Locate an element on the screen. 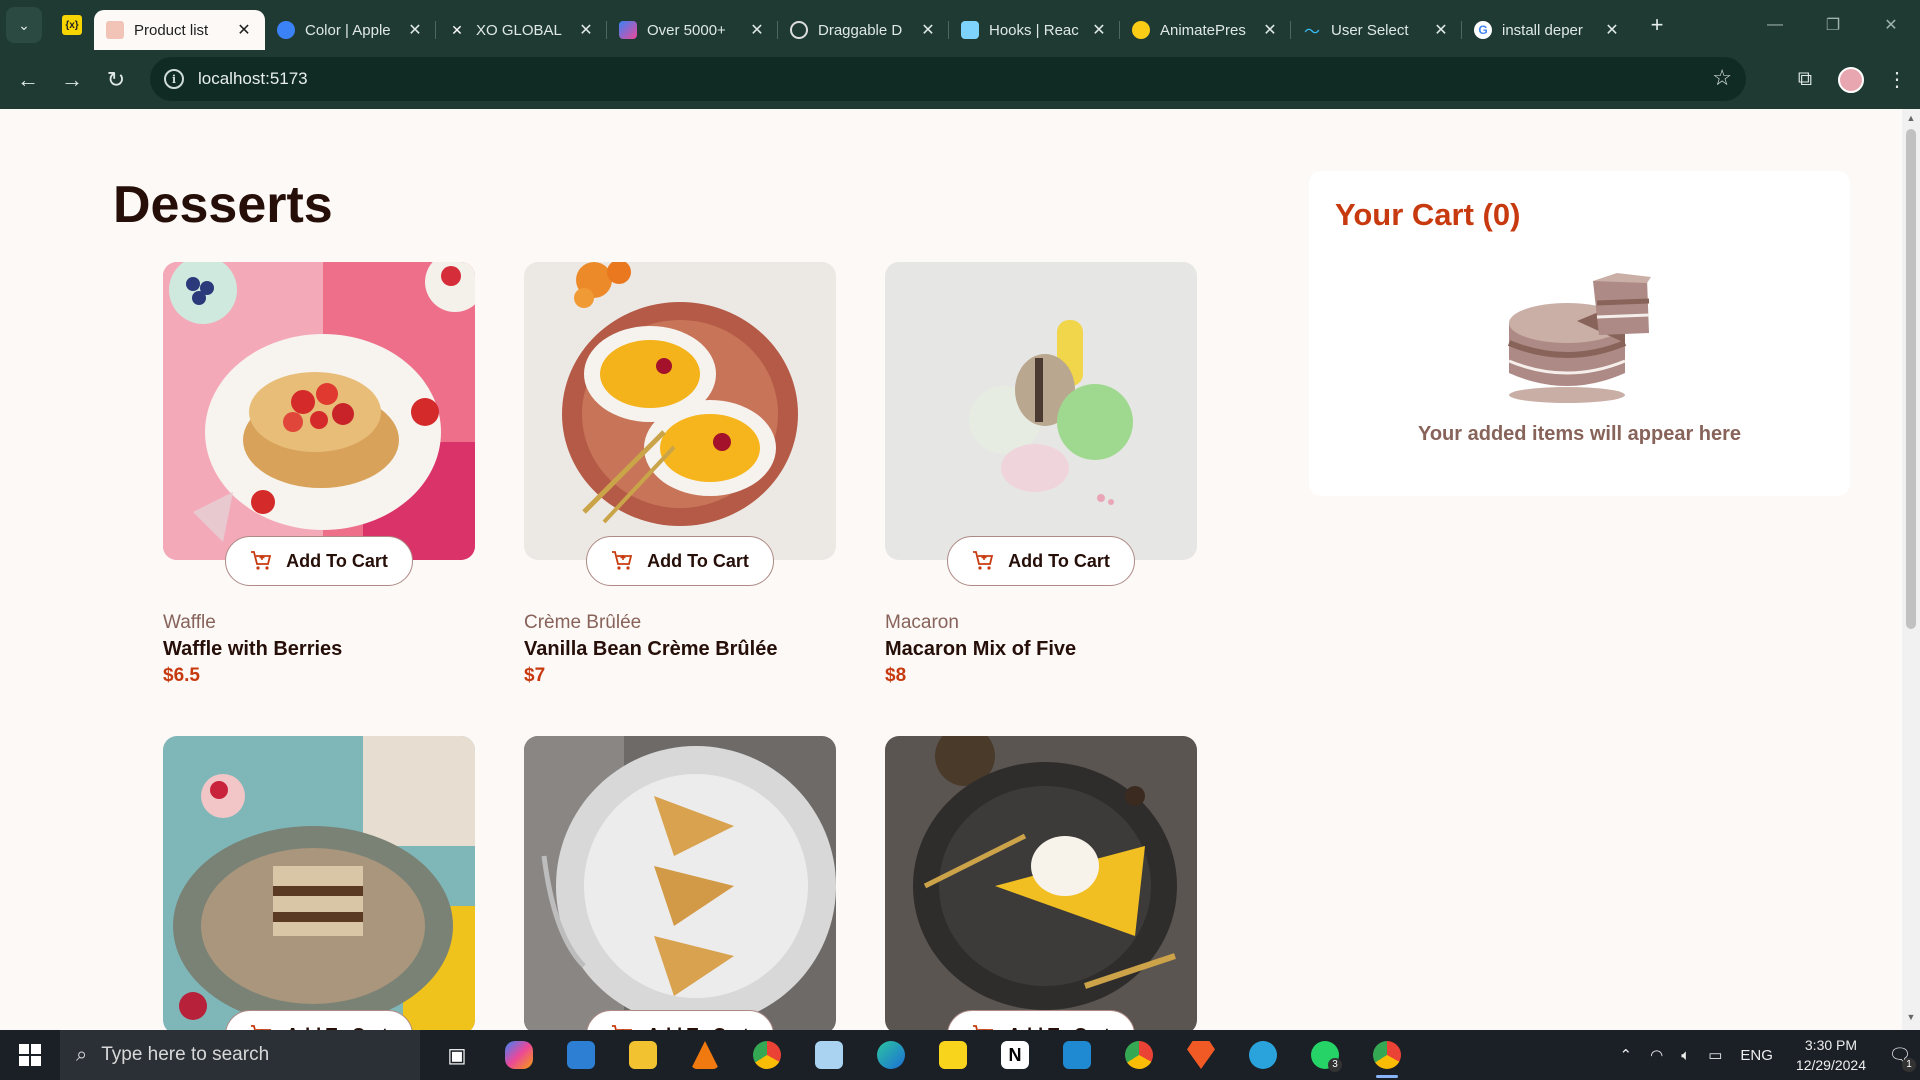  framer-favicon-icon is located at coordinates (1141, 30).